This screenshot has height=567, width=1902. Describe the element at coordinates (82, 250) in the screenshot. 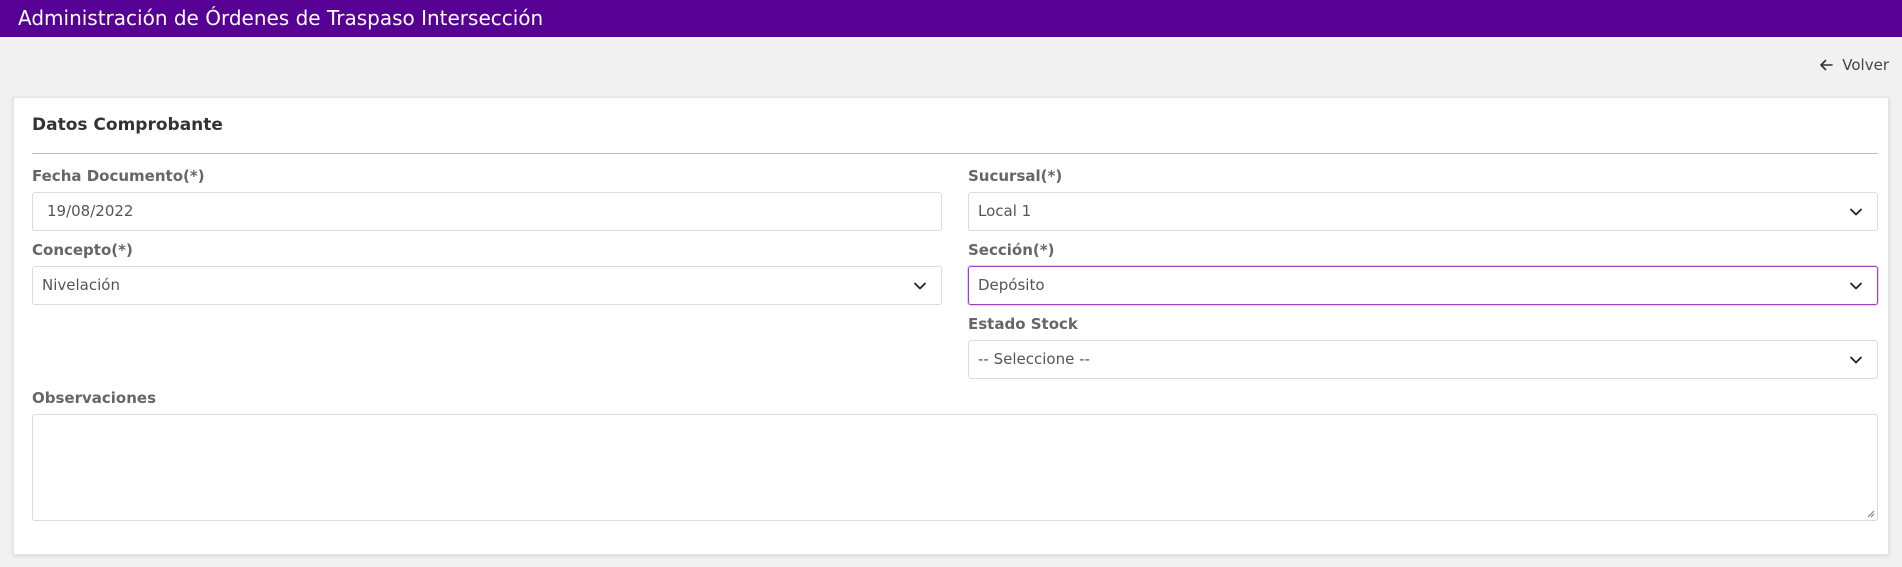

I see `concepto-label: Concepto(*)` at that location.